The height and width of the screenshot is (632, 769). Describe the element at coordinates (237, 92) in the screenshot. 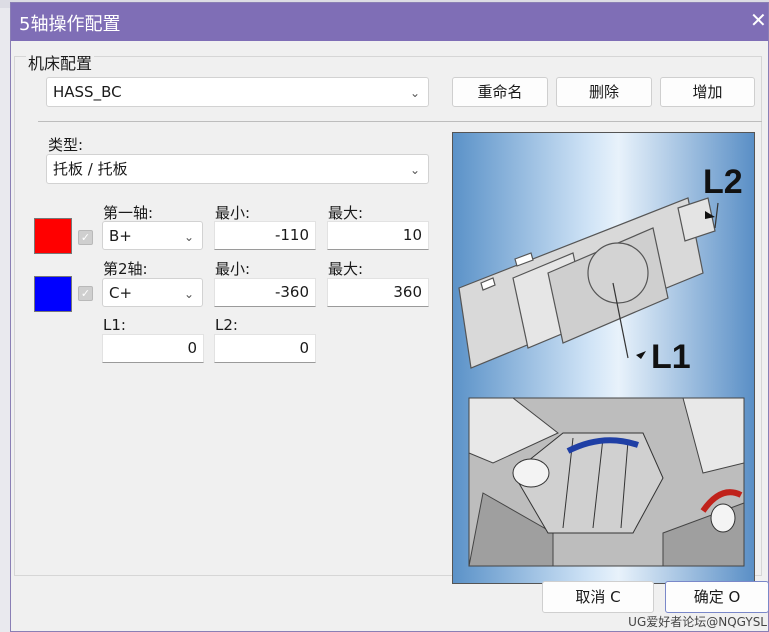

I see `machine-select: HASS_BC ⌄` at that location.